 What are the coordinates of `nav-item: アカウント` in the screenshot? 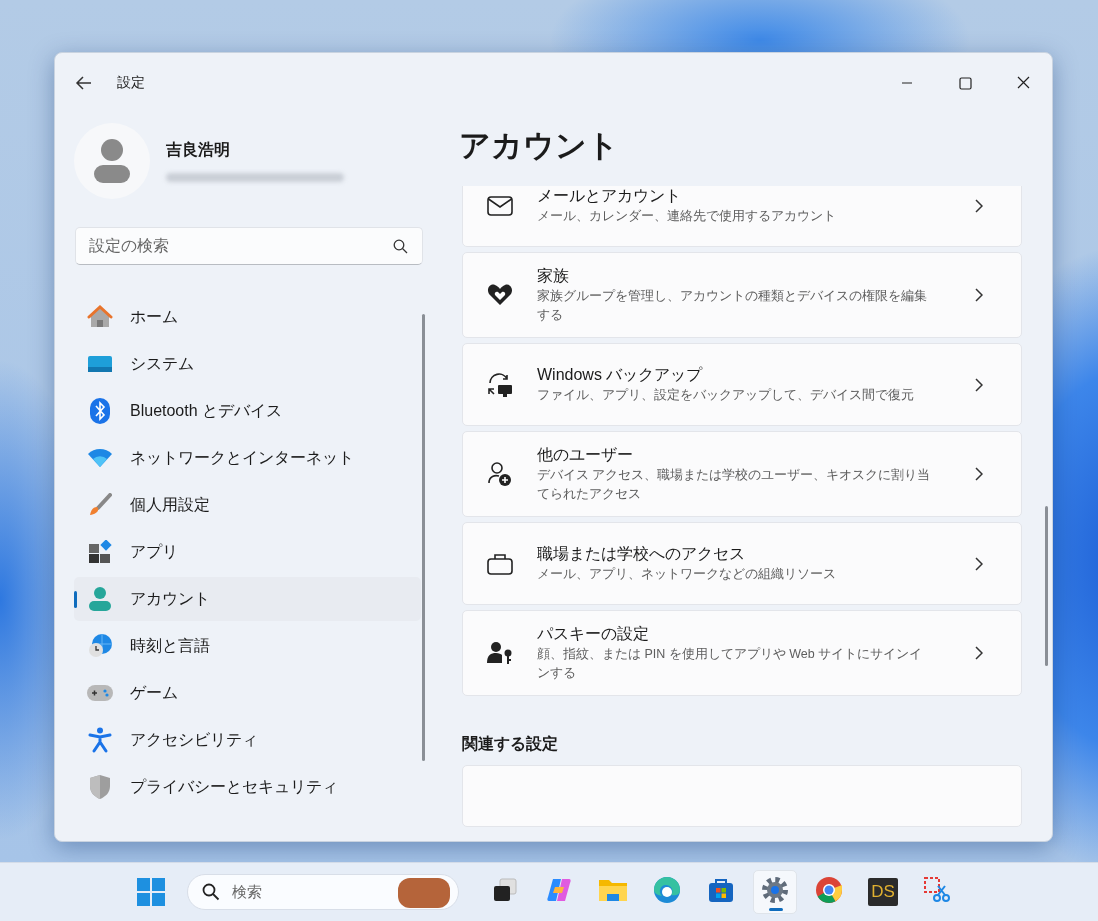 It's located at (247, 599).